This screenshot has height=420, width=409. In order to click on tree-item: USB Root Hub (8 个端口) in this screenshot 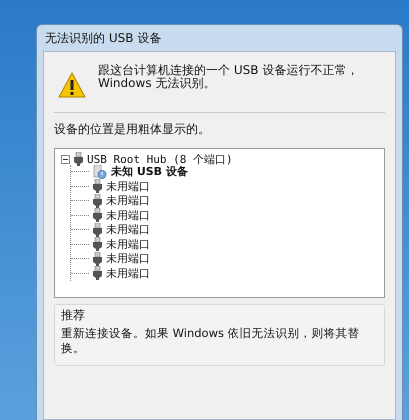, I will do `click(160, 159)`.